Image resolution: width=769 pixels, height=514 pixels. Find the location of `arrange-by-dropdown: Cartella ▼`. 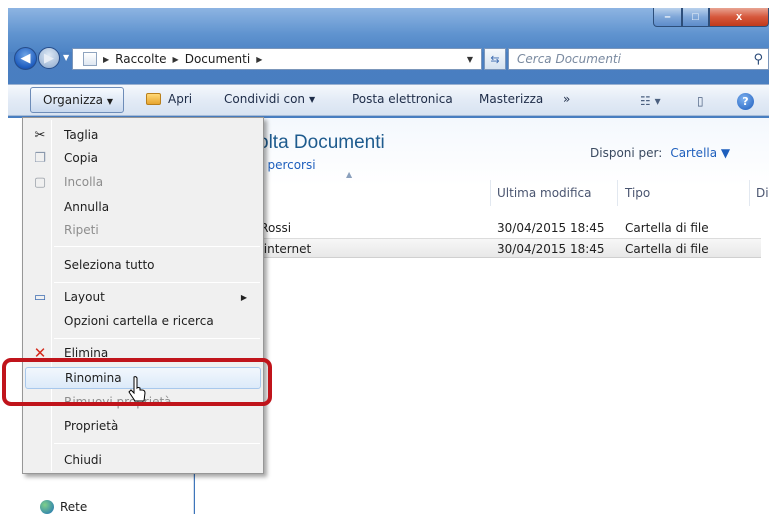

arrange-by-dropdown: Cartella ▼ is located at coordinates (700, 153).